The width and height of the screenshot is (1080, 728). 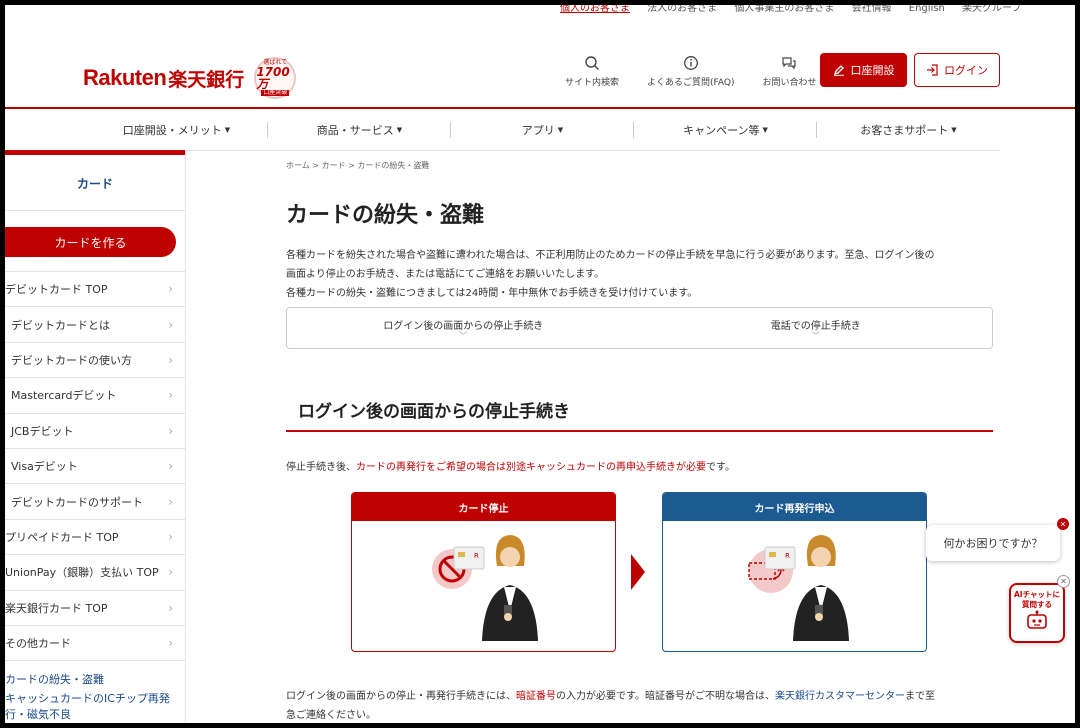 What do you see at coordinates (172, 130) in the screenshot?
I see `gnav-label: 口座開設・メリット` at bounding box center [172, 130].